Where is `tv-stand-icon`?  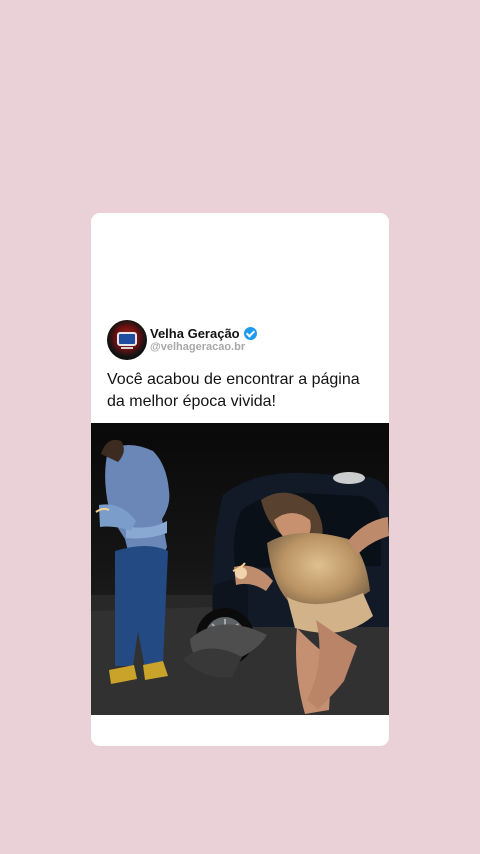
tv-stand-icon is located at coordinates (127, 348).